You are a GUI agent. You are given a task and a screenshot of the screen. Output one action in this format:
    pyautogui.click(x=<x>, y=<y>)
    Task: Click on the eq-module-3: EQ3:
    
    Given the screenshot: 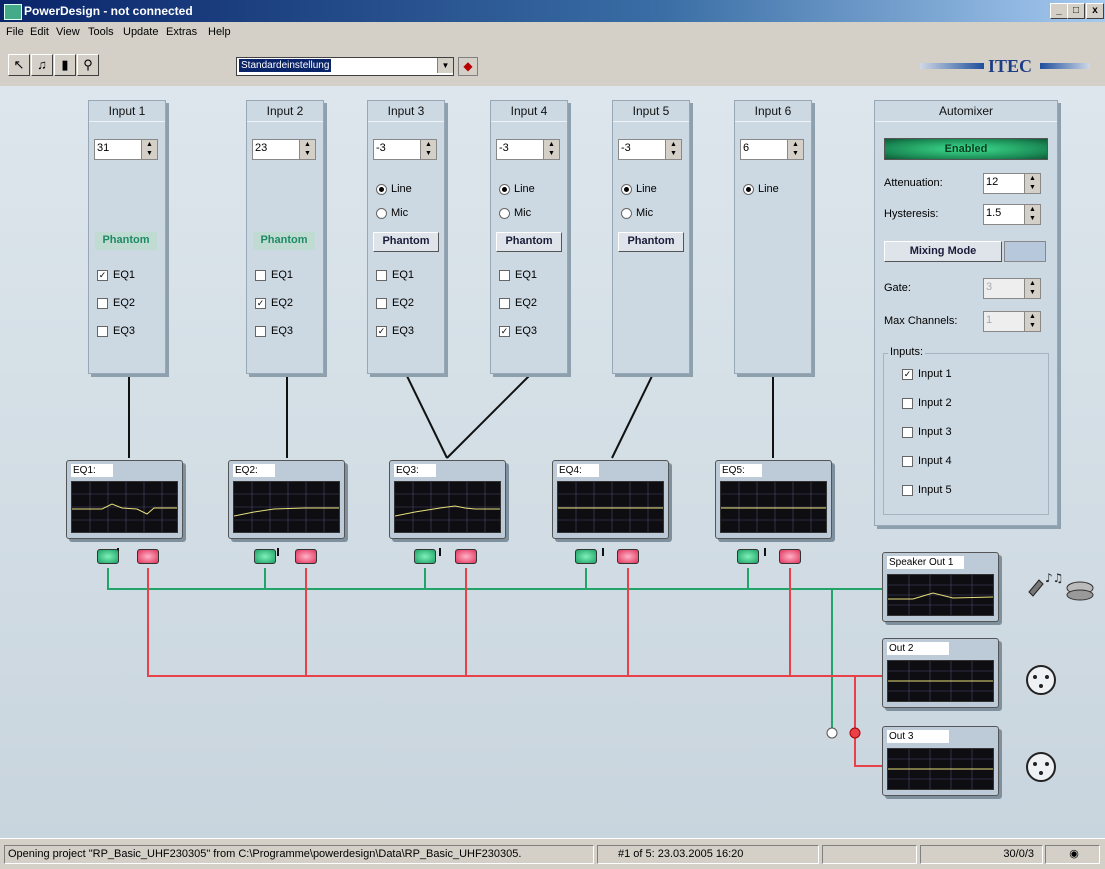 What is the action you would take?
    pyautogui.click(x=447, y=499)
    